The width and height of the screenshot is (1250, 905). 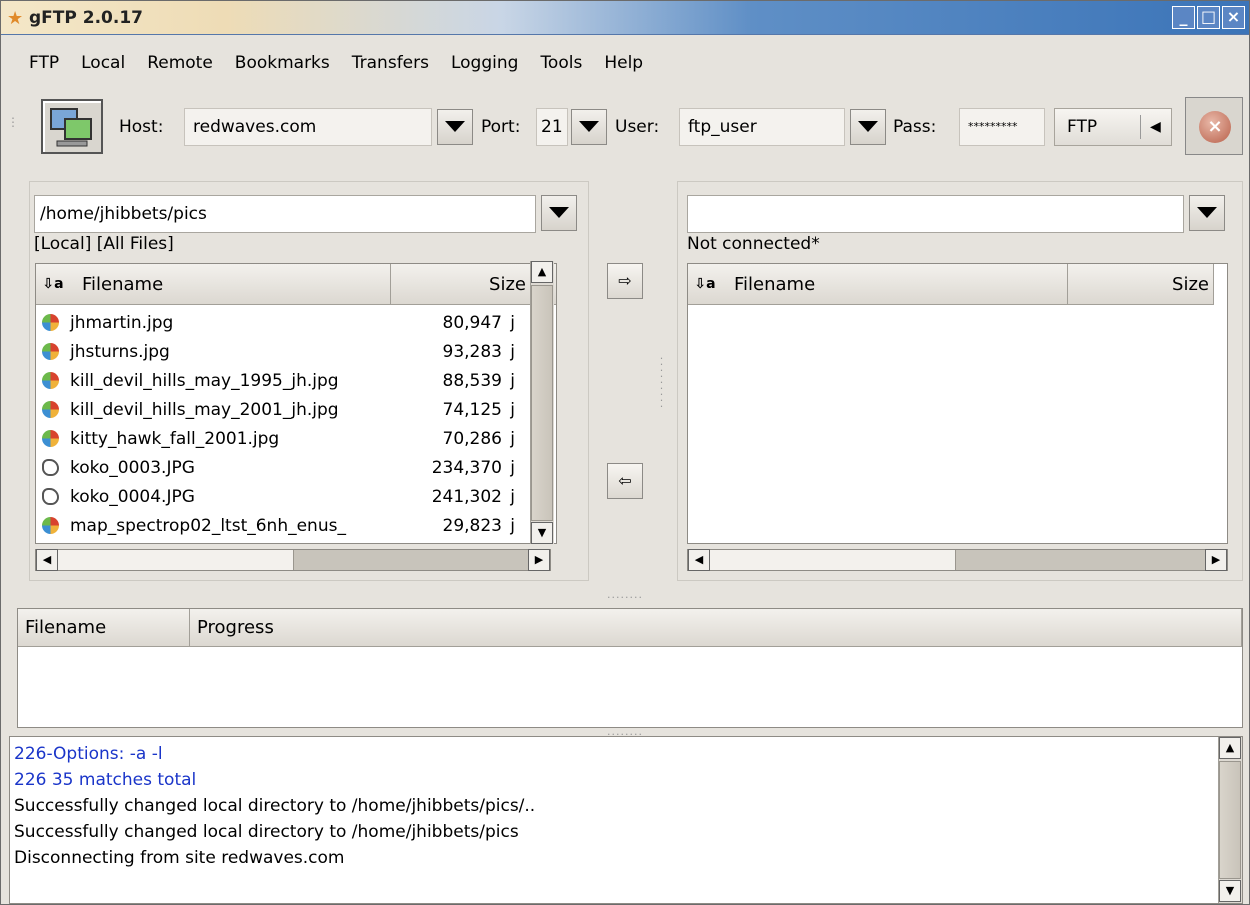 What do you see at coordinates (213, 284) in the screenshot?
I see `local-filename-header: ⇩a Filename` at bounding box center [213, 284].